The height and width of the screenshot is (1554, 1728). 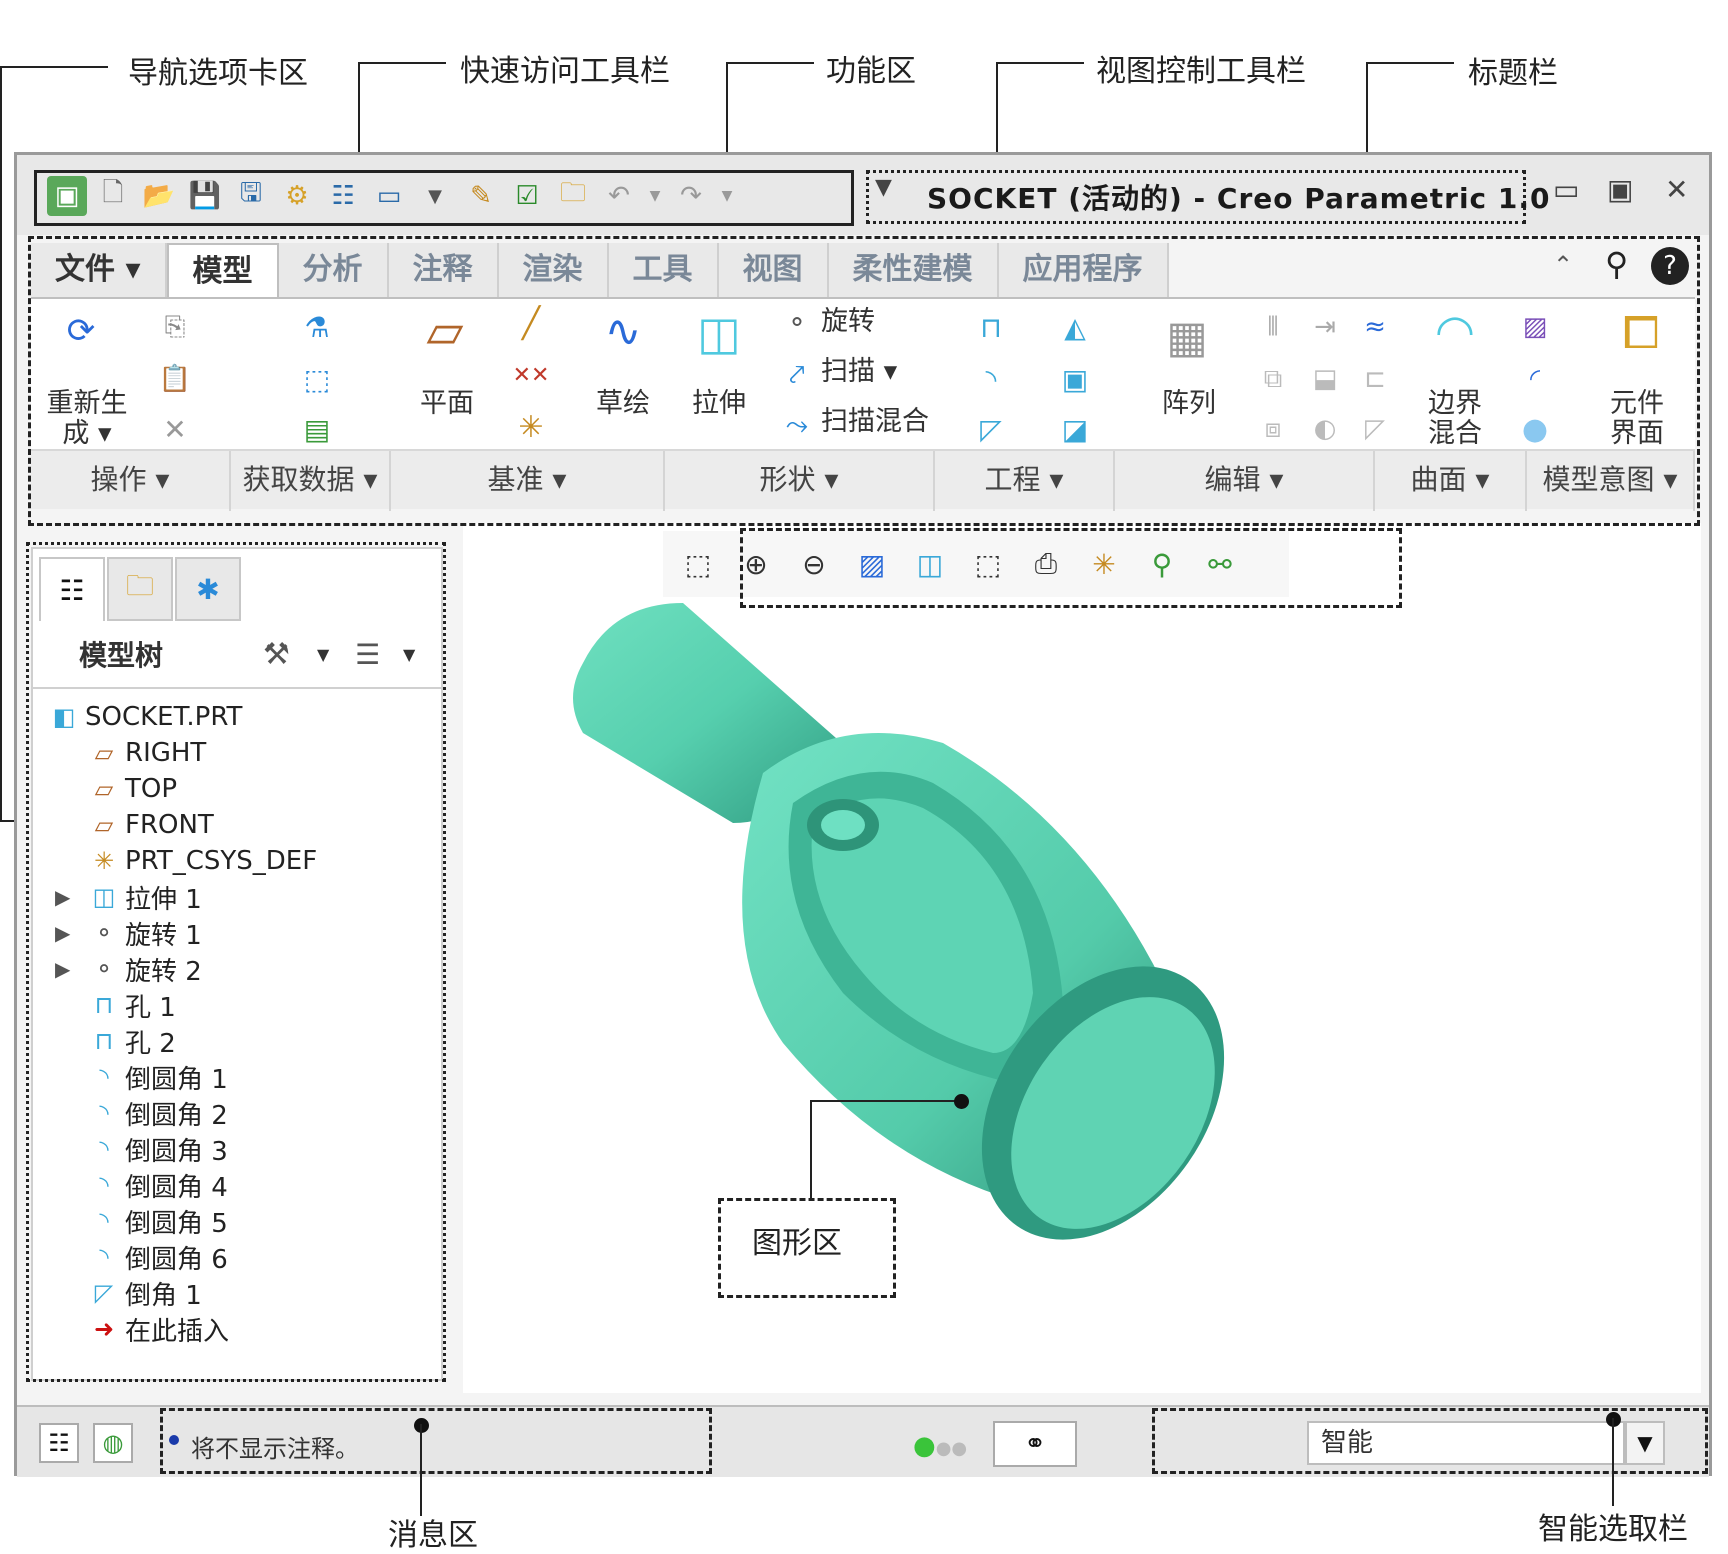 What do you see at coordinates (1613, 1529) in the screenshot?
I see `callout-smart-select: 智能选取栏` at bounding box center [1613, 1529].